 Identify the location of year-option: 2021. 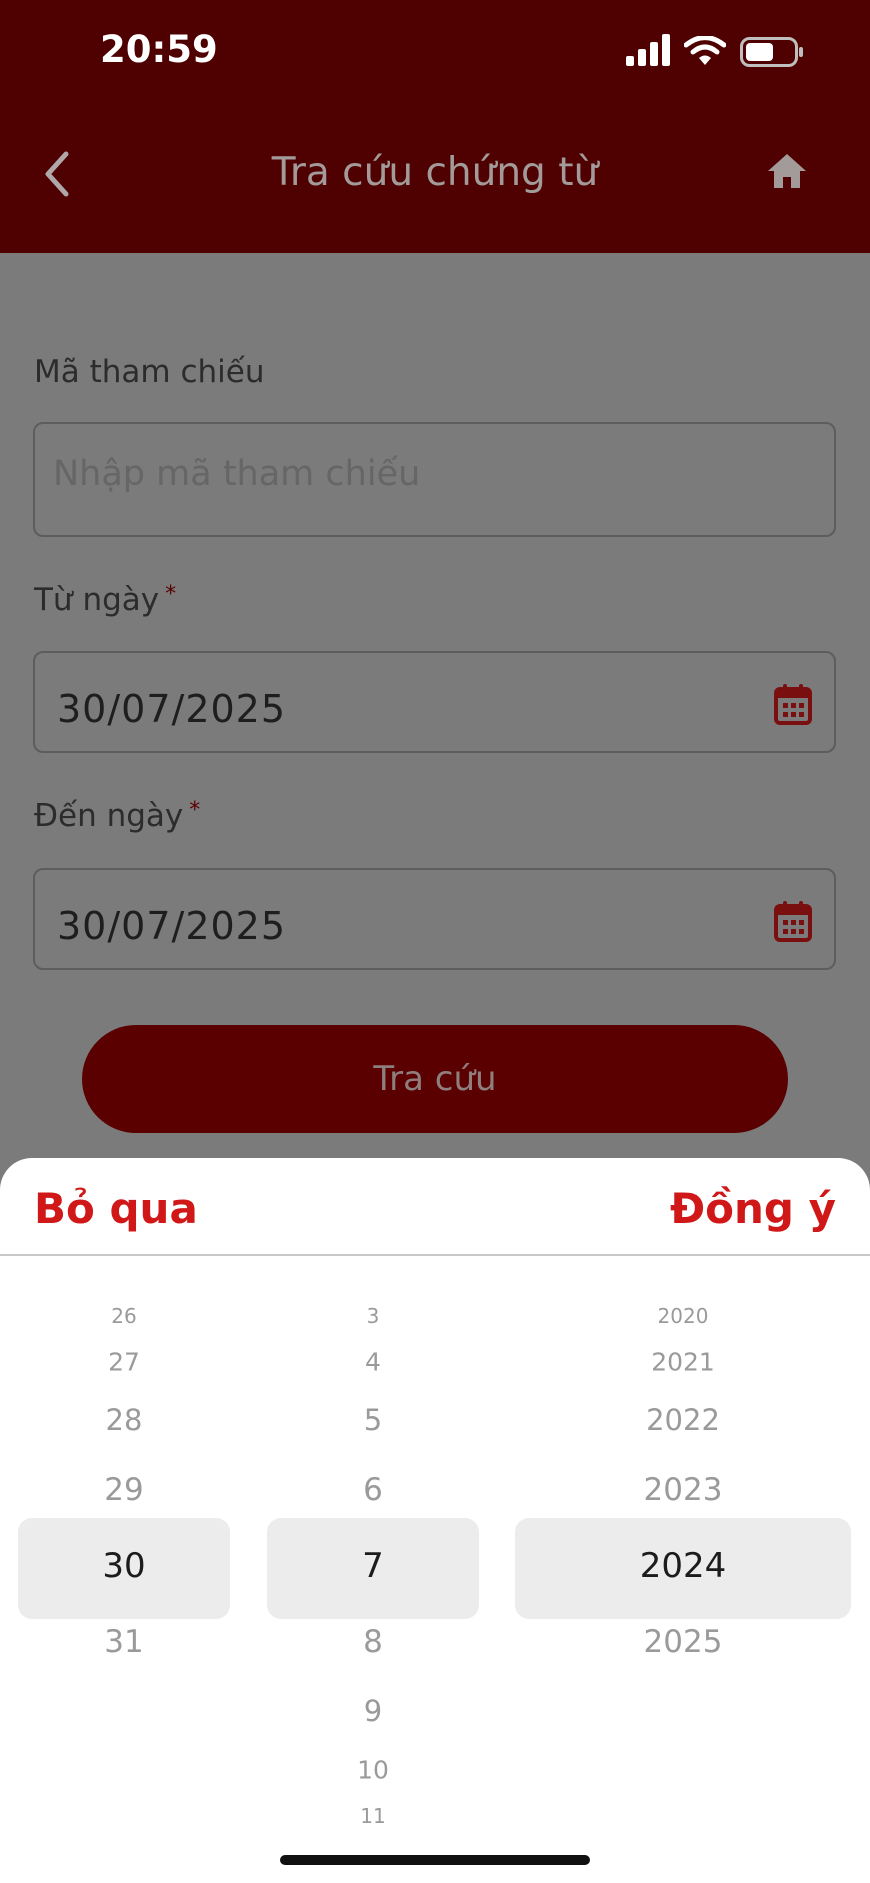
(683, 1362).